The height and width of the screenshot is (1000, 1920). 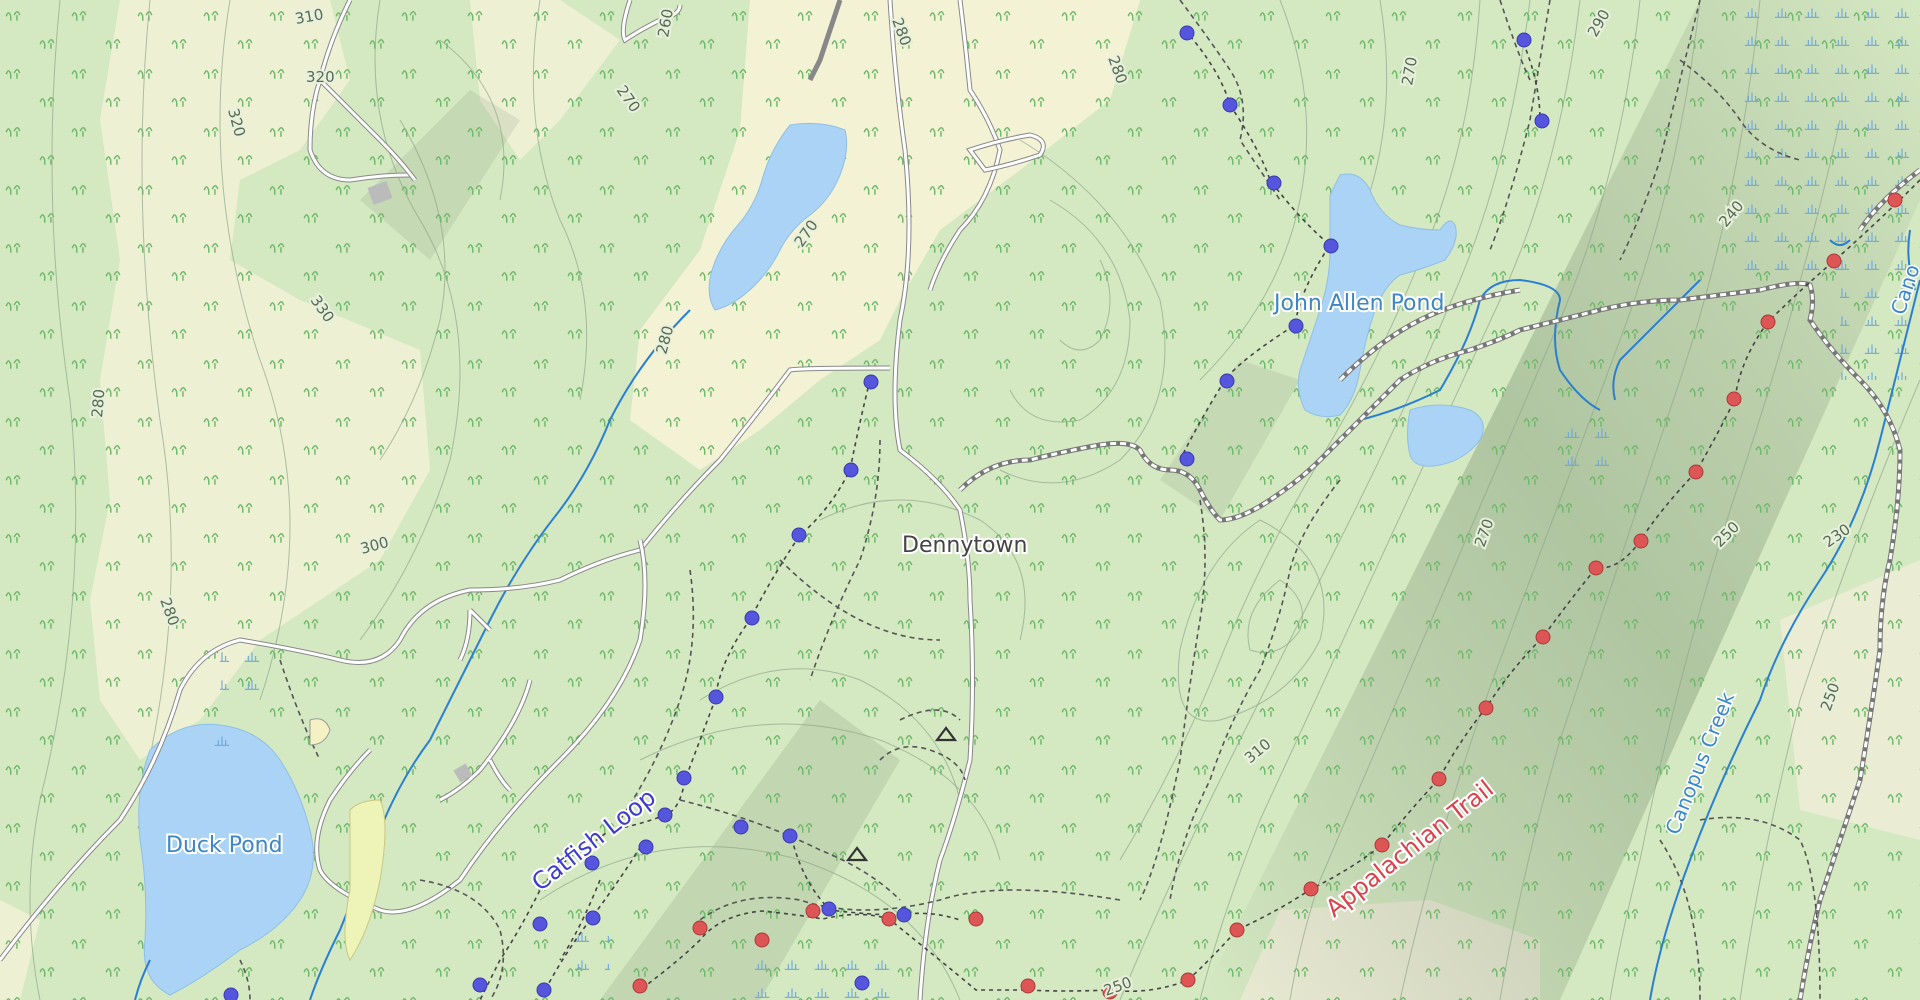 I want to click on duck-pond-label: Duck Pond, so click(x=224, y=845).